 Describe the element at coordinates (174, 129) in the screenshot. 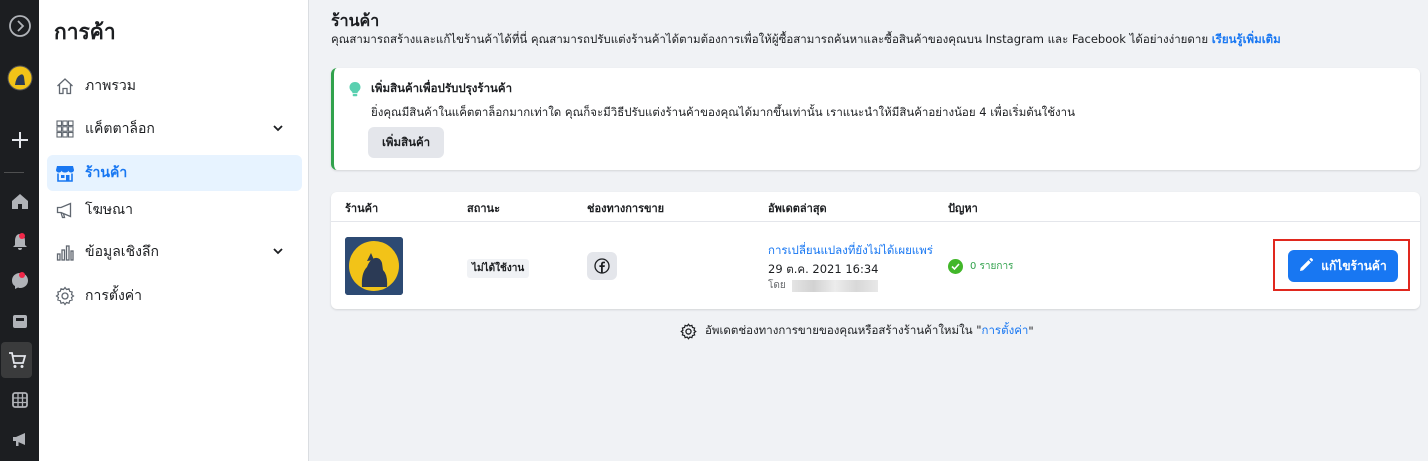

I see `sidebar-item-catalog: แค็ตตาล็อก` at that location.